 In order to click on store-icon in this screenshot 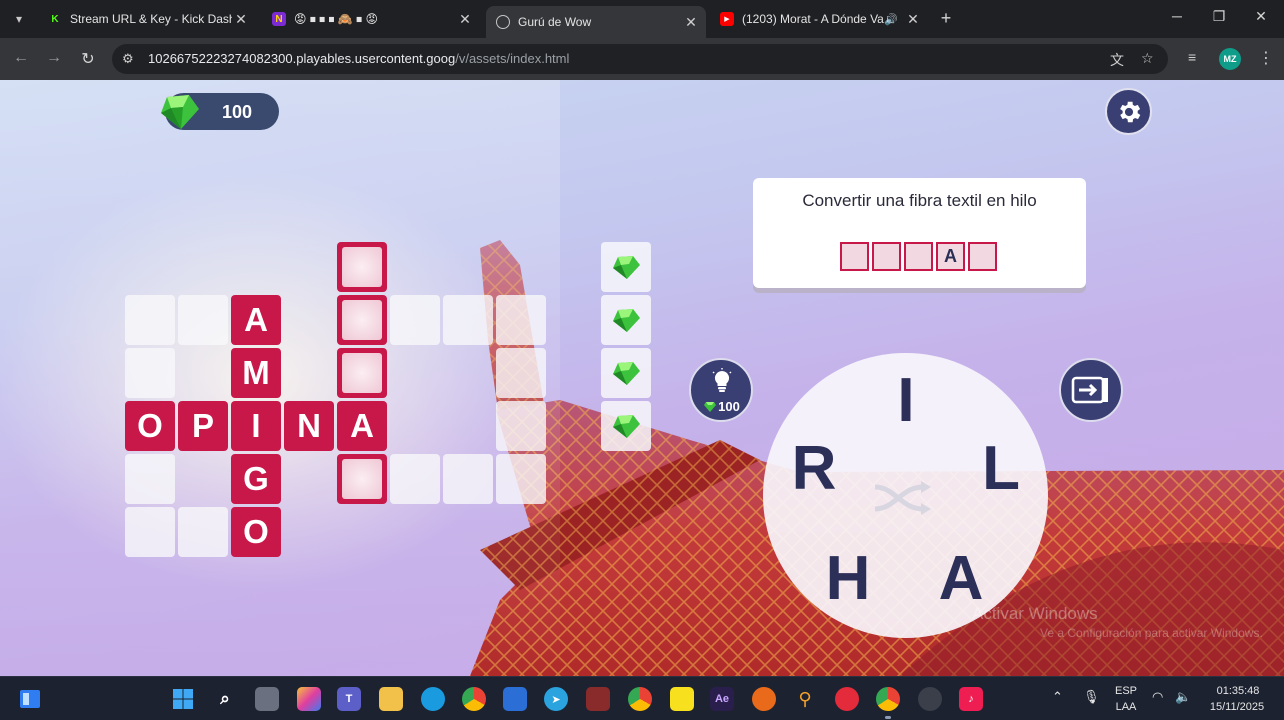, I will do `click(515, 699)`.